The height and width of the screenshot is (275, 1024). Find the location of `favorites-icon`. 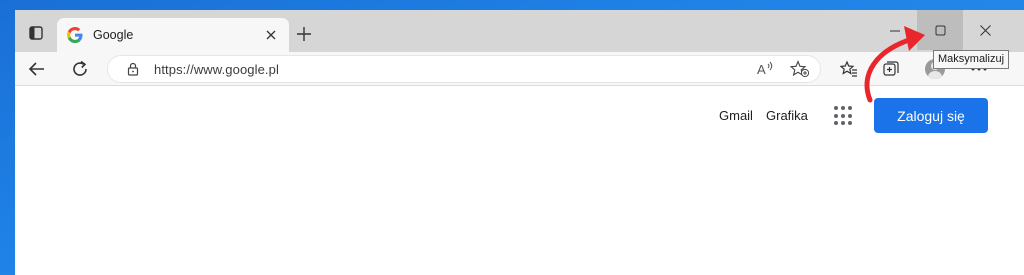

favorites-icon is located at coordinates (848, 68).